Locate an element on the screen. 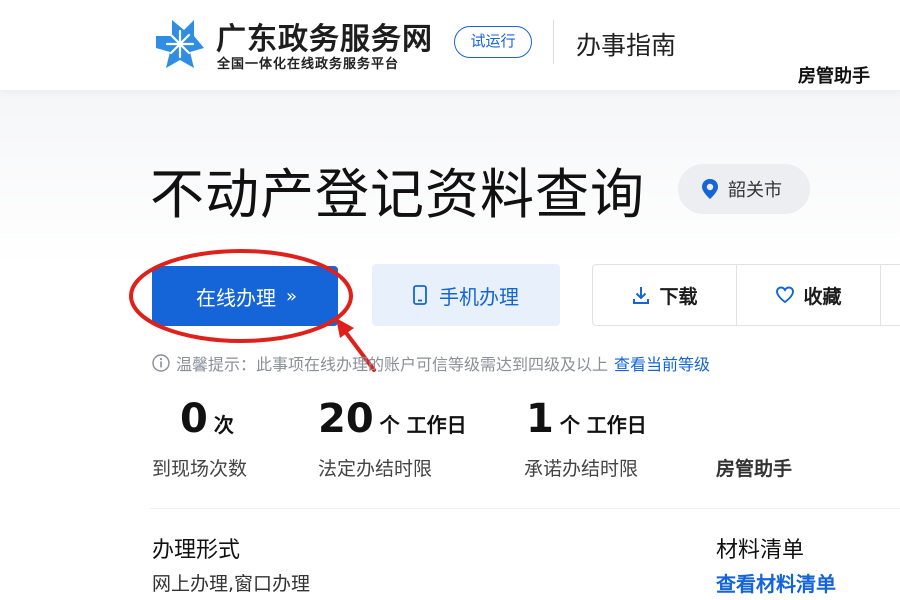  favorite-button: 收藏 is located at coordinates (809, 295).